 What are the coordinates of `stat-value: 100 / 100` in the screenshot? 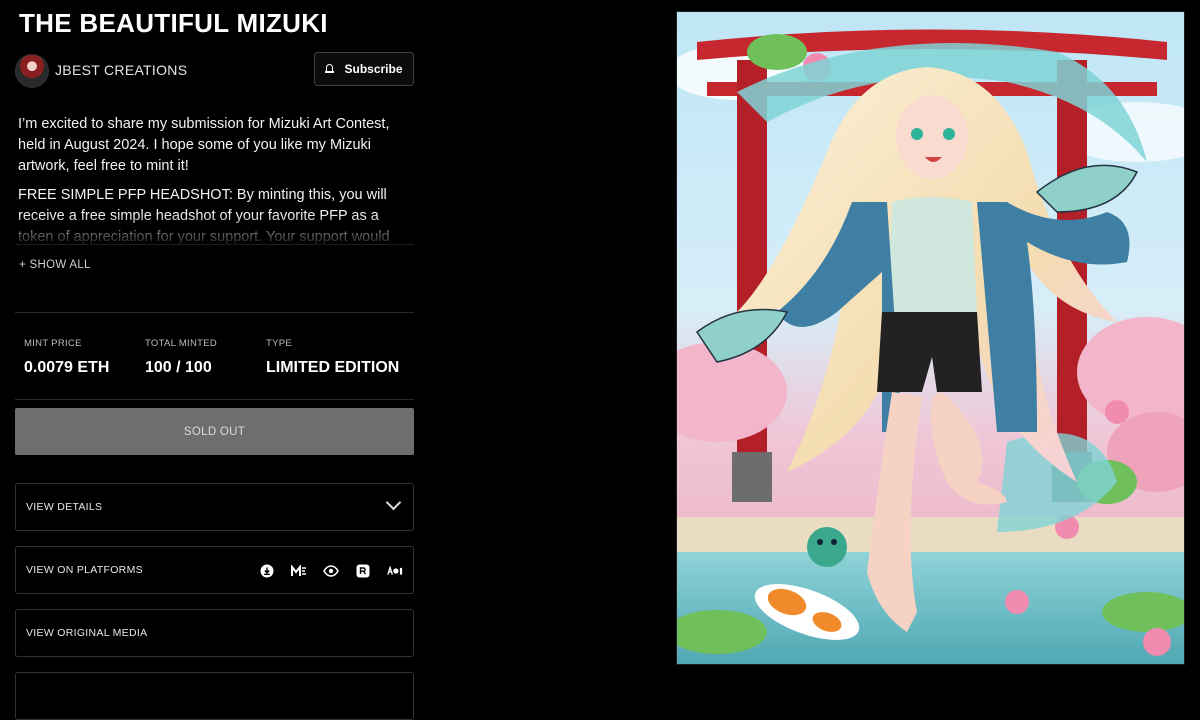 It's located at (178, 367).